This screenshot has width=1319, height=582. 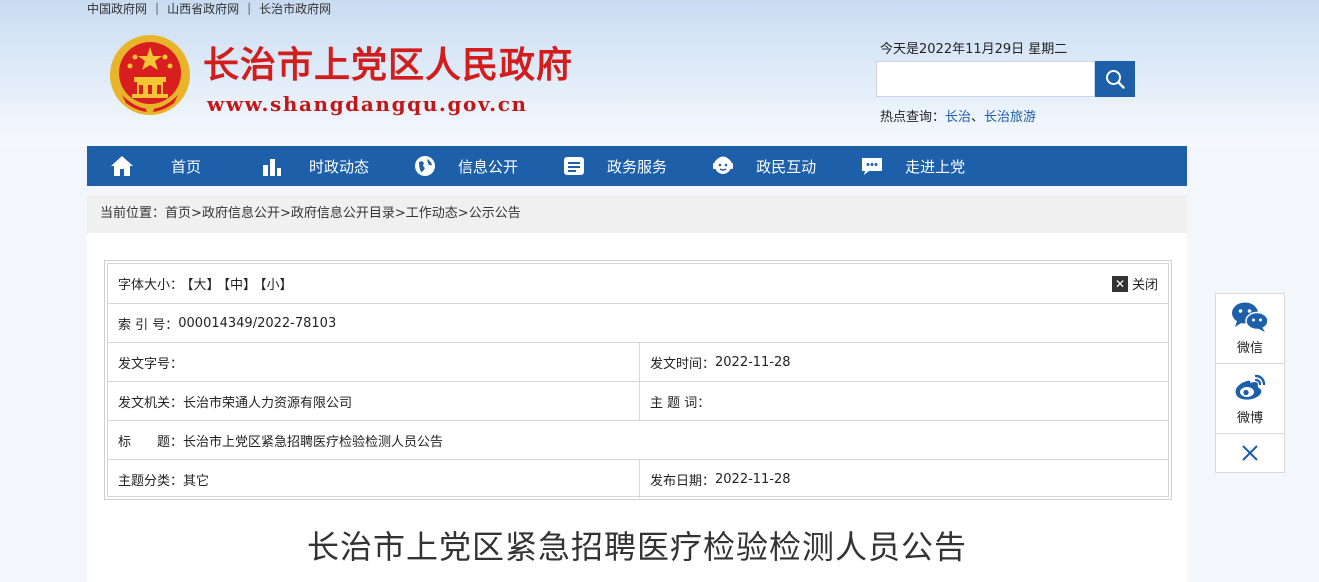 What do you see at coordinates (935, 166) in the screenshot?
I see `nav-item-label: 走进上党` at bounding box center [935, 166].